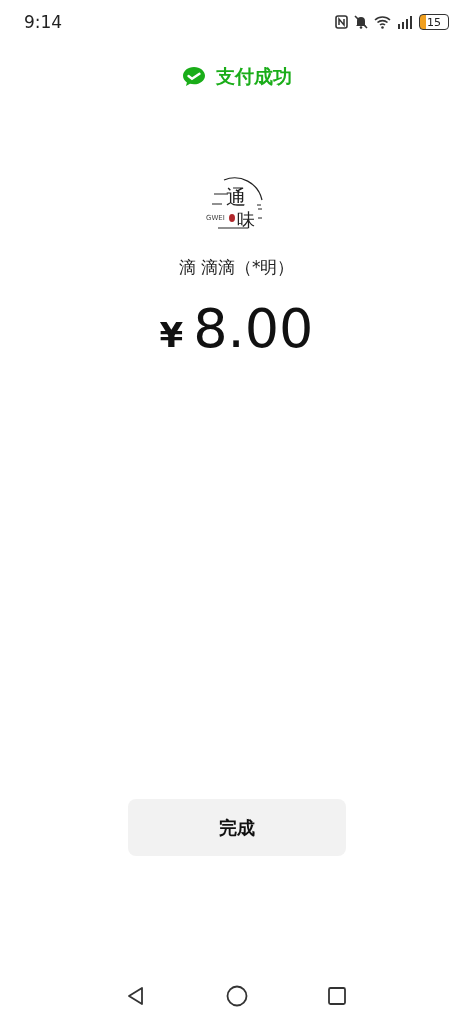  What do you see at coordinates (382, 22) in the screenshot?
I see `wifi-icon` at bounding box center [382, 22].